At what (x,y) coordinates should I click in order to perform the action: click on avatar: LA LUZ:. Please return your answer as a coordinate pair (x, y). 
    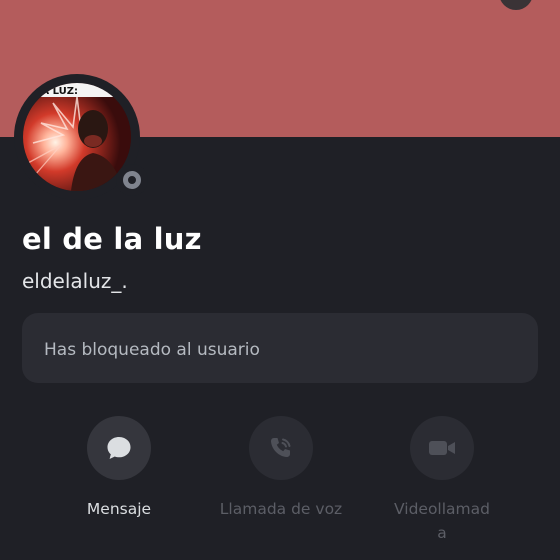
    Looking at the image, I should click on (77, 137).